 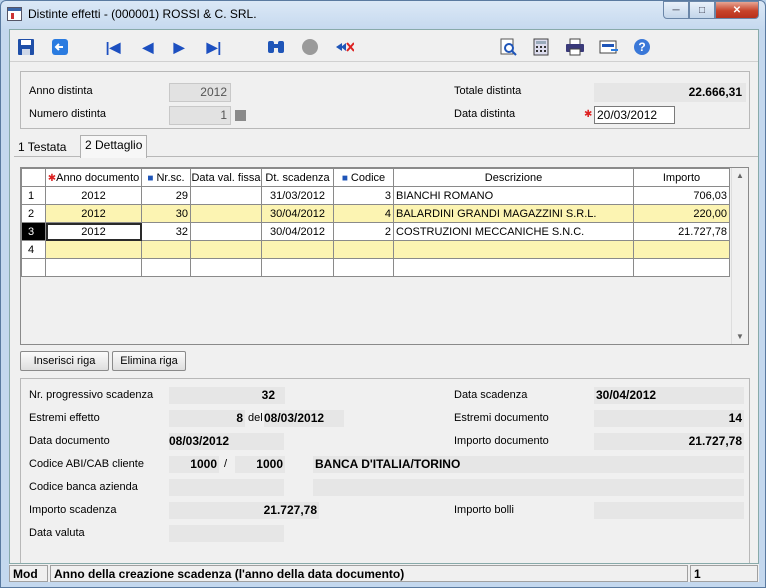 I want to click on app-icon, so click(x=14, y=14).